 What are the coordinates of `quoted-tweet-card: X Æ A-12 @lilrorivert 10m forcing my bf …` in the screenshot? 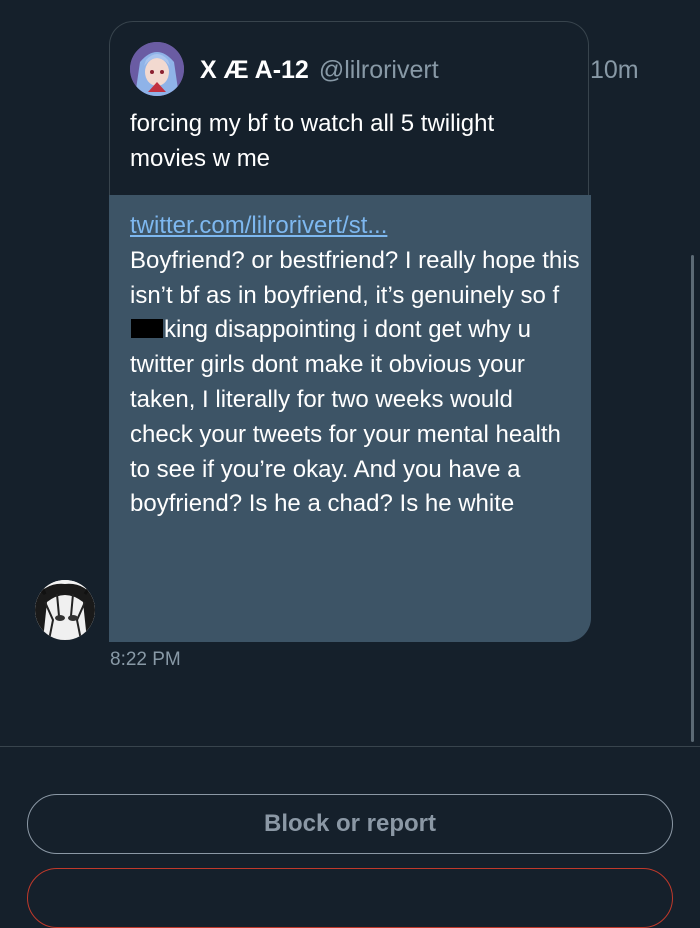 It's located at (374, 108).